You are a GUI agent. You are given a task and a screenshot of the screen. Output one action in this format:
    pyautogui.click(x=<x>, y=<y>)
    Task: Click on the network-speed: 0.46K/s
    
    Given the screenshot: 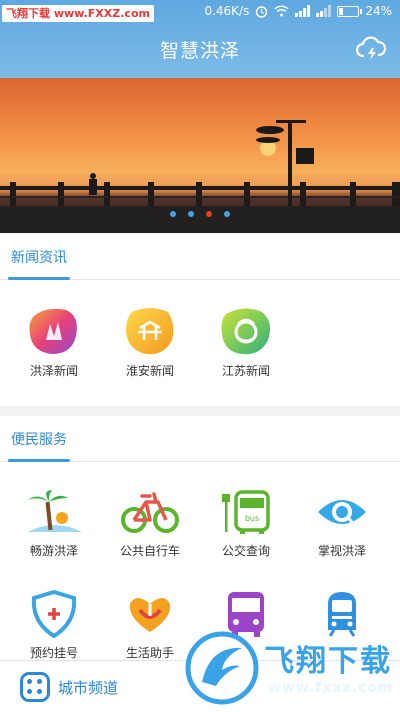 What is the action you would take?
    pyautogui.click(x=227, y=11)
    